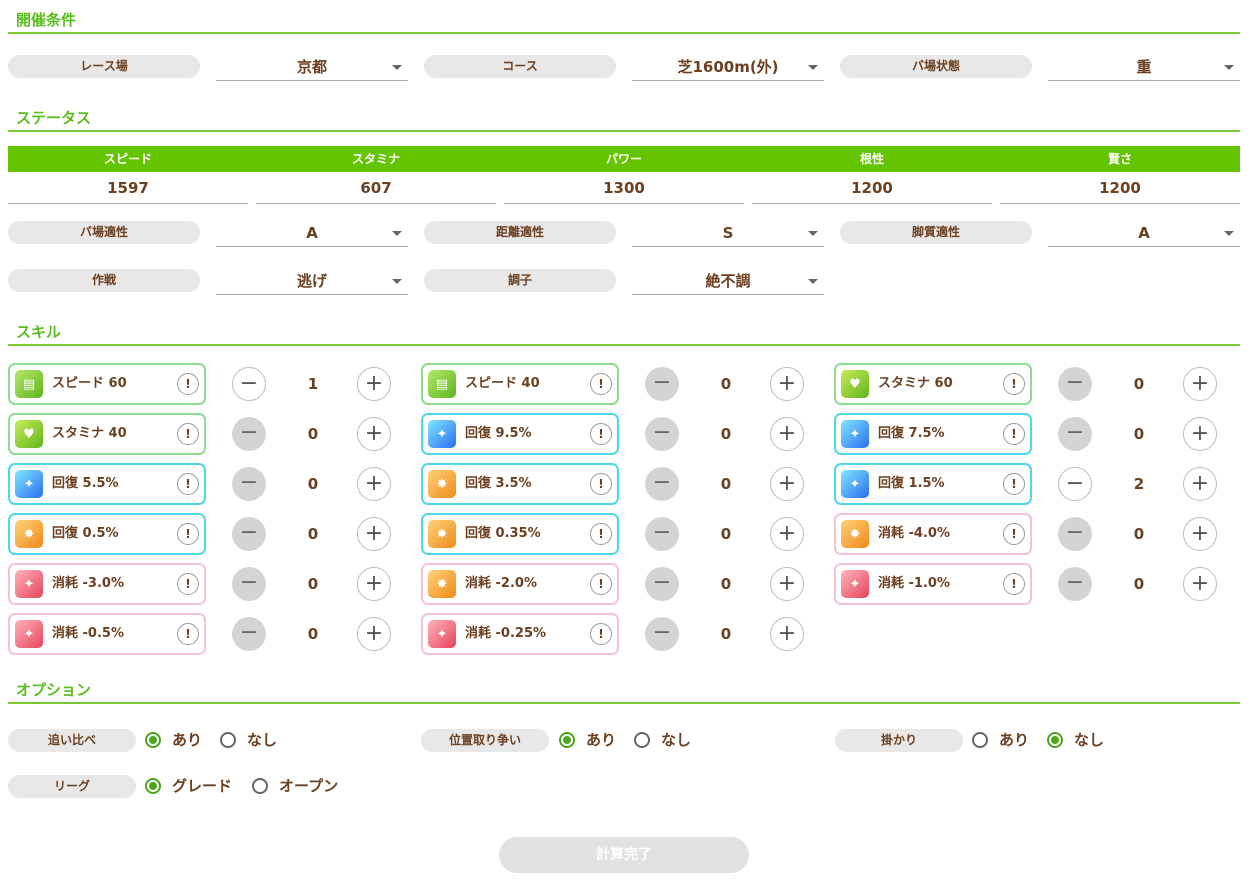  What do you see at coordinates (29, 634) in the screenshot?
I see `sparkle-red-icon: ✦` at bounding box center [29, 634].